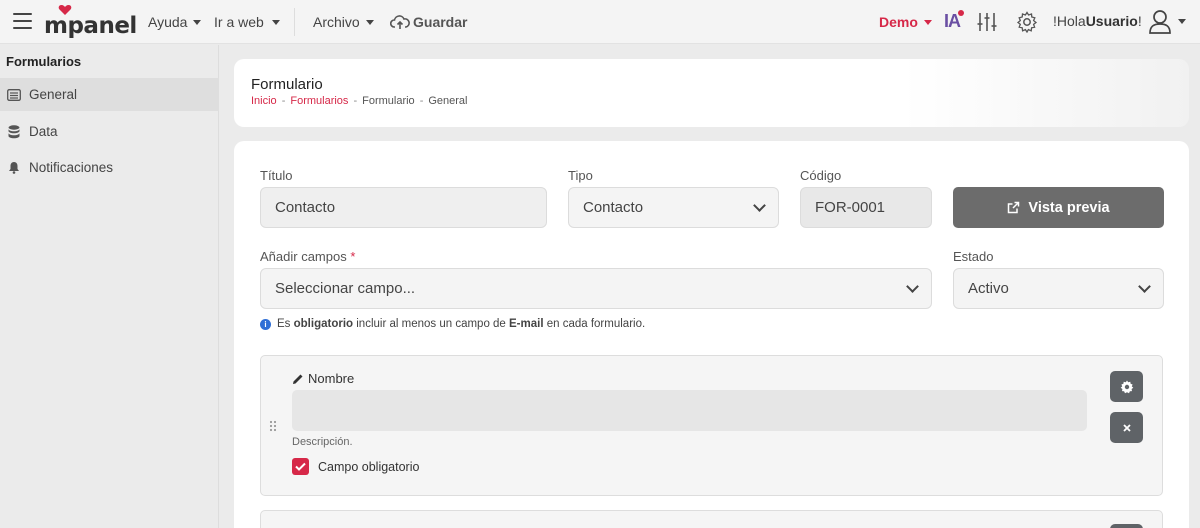 The image size is (1200, 528). Describe the element at coordinates (53, 94) in the screenshot. I see `sidebar-item-label: General` at that location.